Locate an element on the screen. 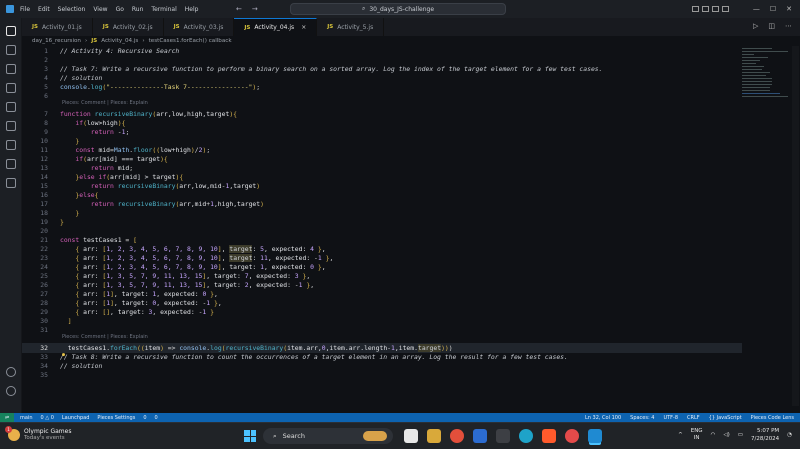 The width and height of the screenshot is (800, 449). code-token: log is located at coordinates (216, 348).